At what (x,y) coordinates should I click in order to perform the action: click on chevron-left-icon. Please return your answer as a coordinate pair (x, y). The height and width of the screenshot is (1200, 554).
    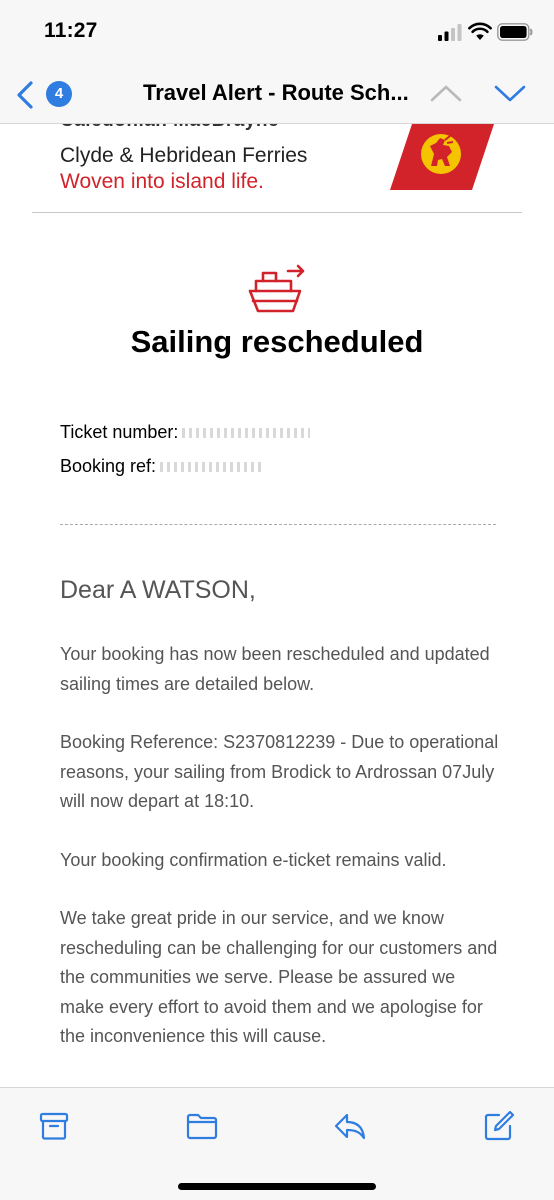
    Looking at the image, I should click on (25, 95).